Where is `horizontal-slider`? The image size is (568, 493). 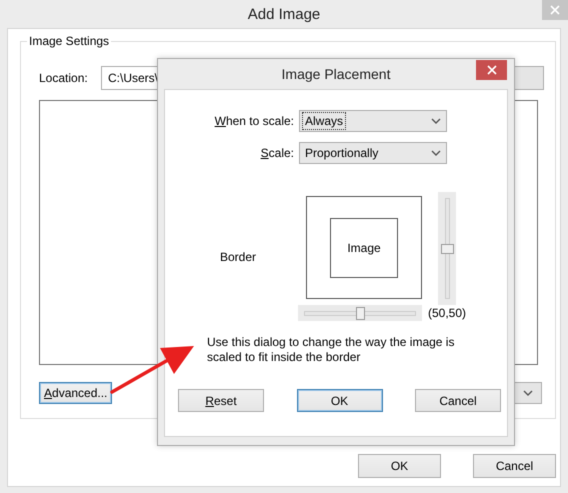
horizontal-slider is located at coordinates (360, 313).